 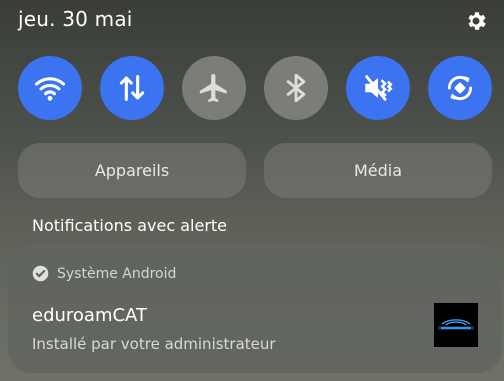 What do you see at coordinates (89, 315) in the screenshot?
I see `notification-title: eduroamCAT` at bounding box center [89, 315].